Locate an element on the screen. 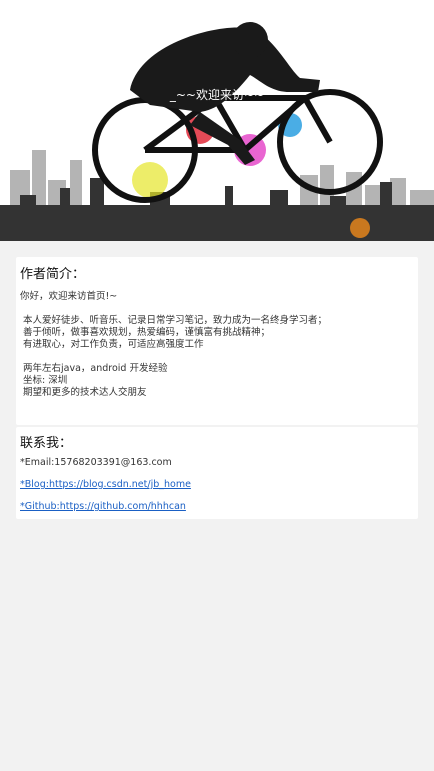  notification-icon is located at coordinates (14, 10).